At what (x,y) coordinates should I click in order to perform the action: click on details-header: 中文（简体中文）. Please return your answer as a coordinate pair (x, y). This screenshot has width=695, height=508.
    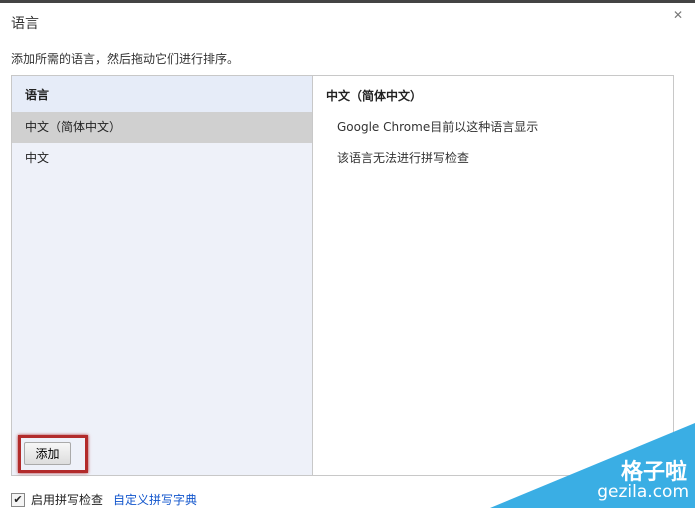
    Looking at the image, I should click on (374, 96).